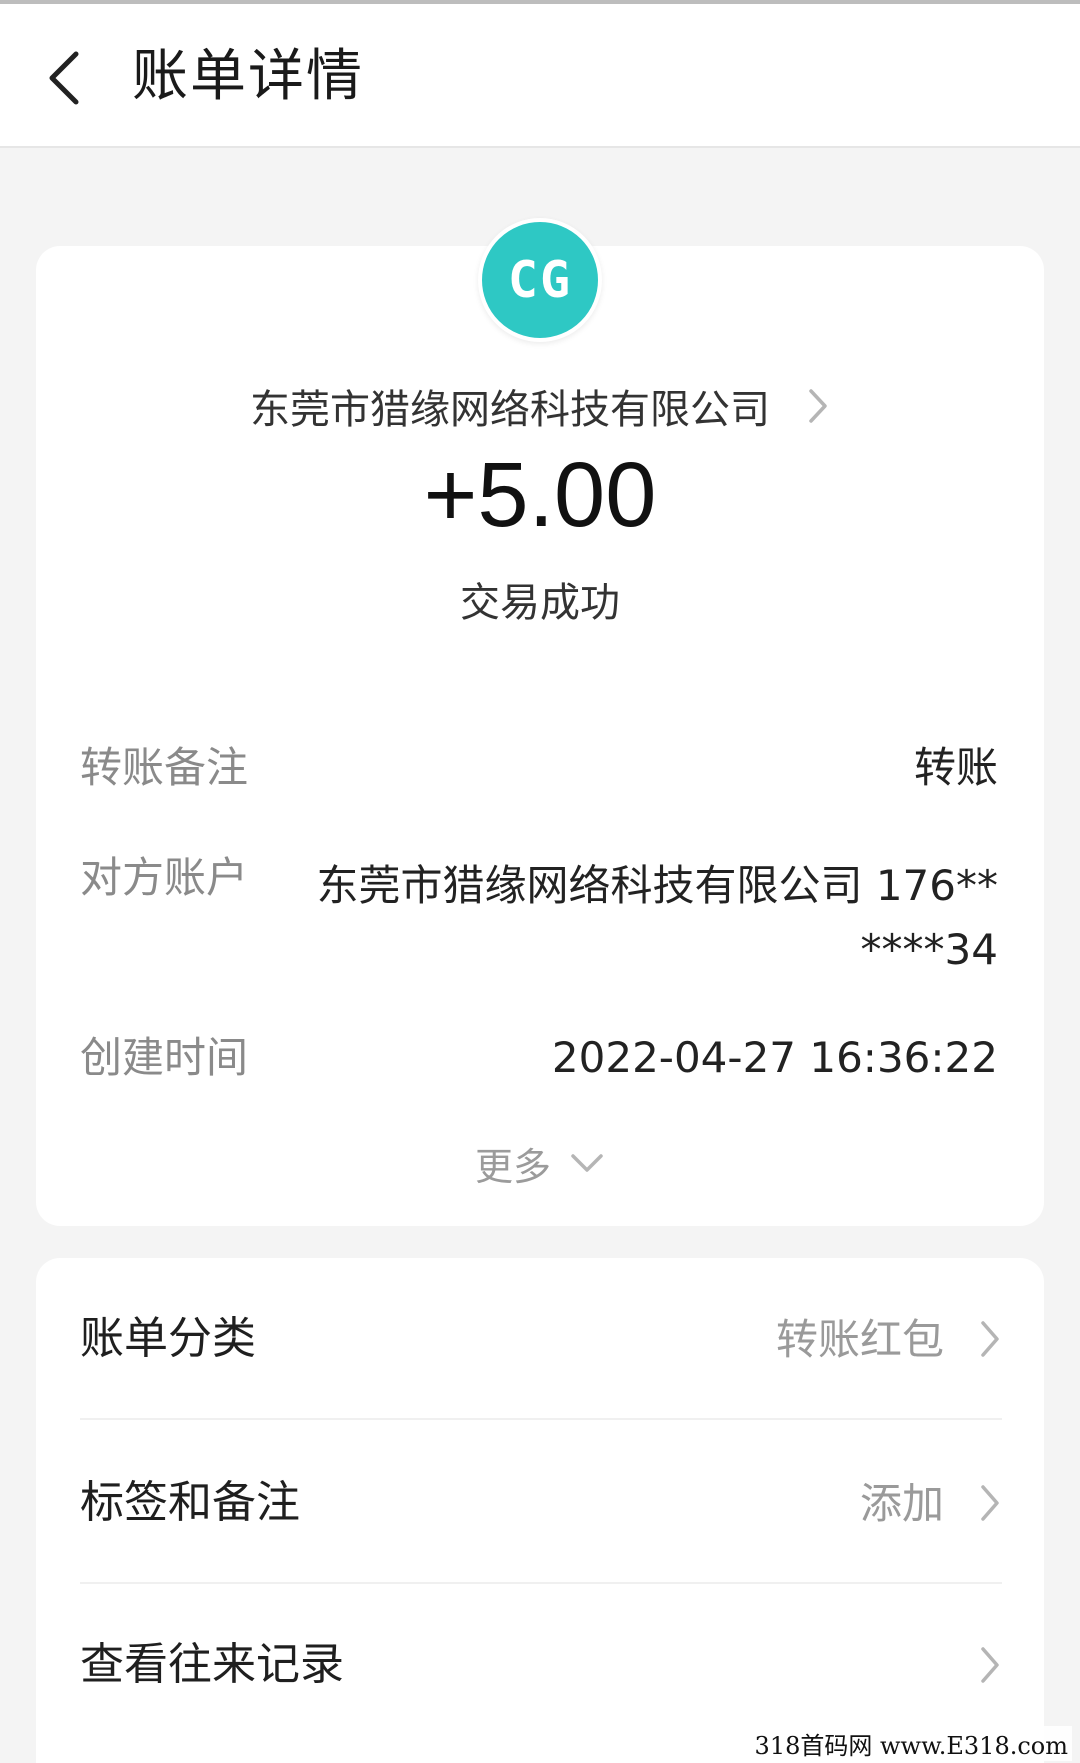  Describe the element at coordinates (248, 76) in the screenshot. I see `page-title: 账单详情` at that location.